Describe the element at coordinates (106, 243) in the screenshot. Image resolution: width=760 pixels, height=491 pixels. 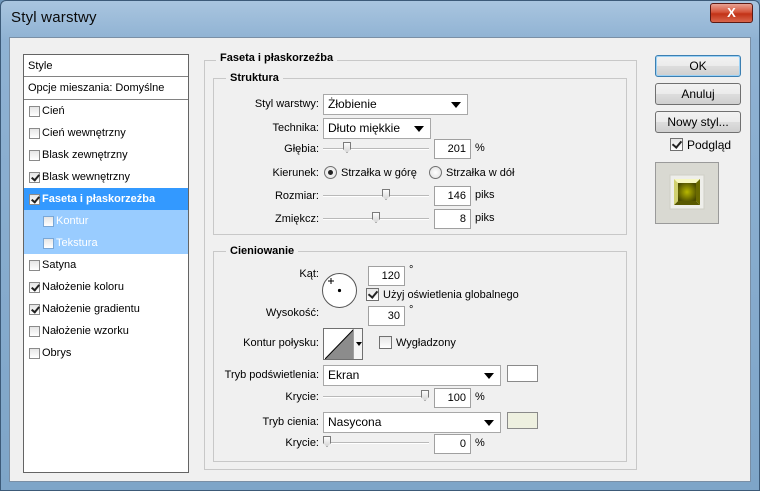
I see `list-item-texture: Tekstura` at that location.